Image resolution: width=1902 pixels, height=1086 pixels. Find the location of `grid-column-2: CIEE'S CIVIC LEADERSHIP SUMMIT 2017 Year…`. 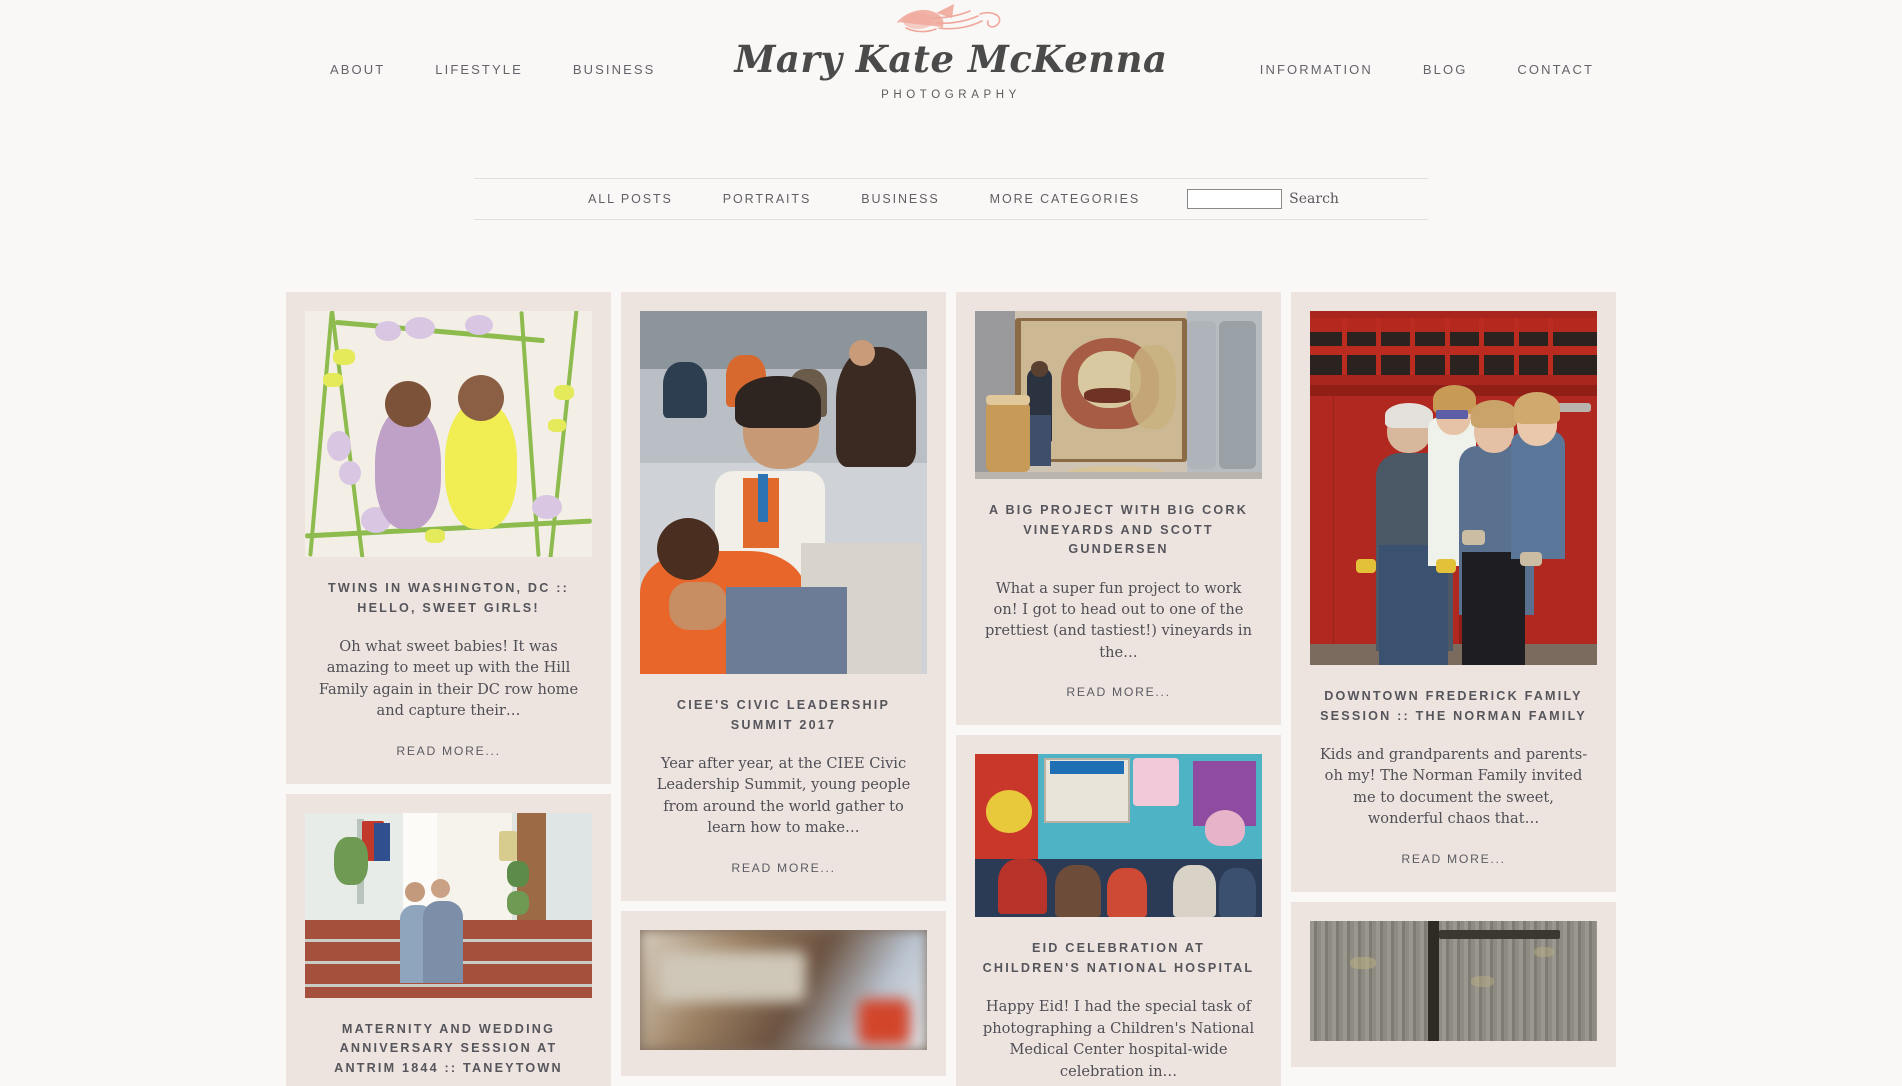

grid-column-2: CIEE'S CIVIC LEADERSHIP SUMMIT 2017 Year… is located at coordinates (783, 689).